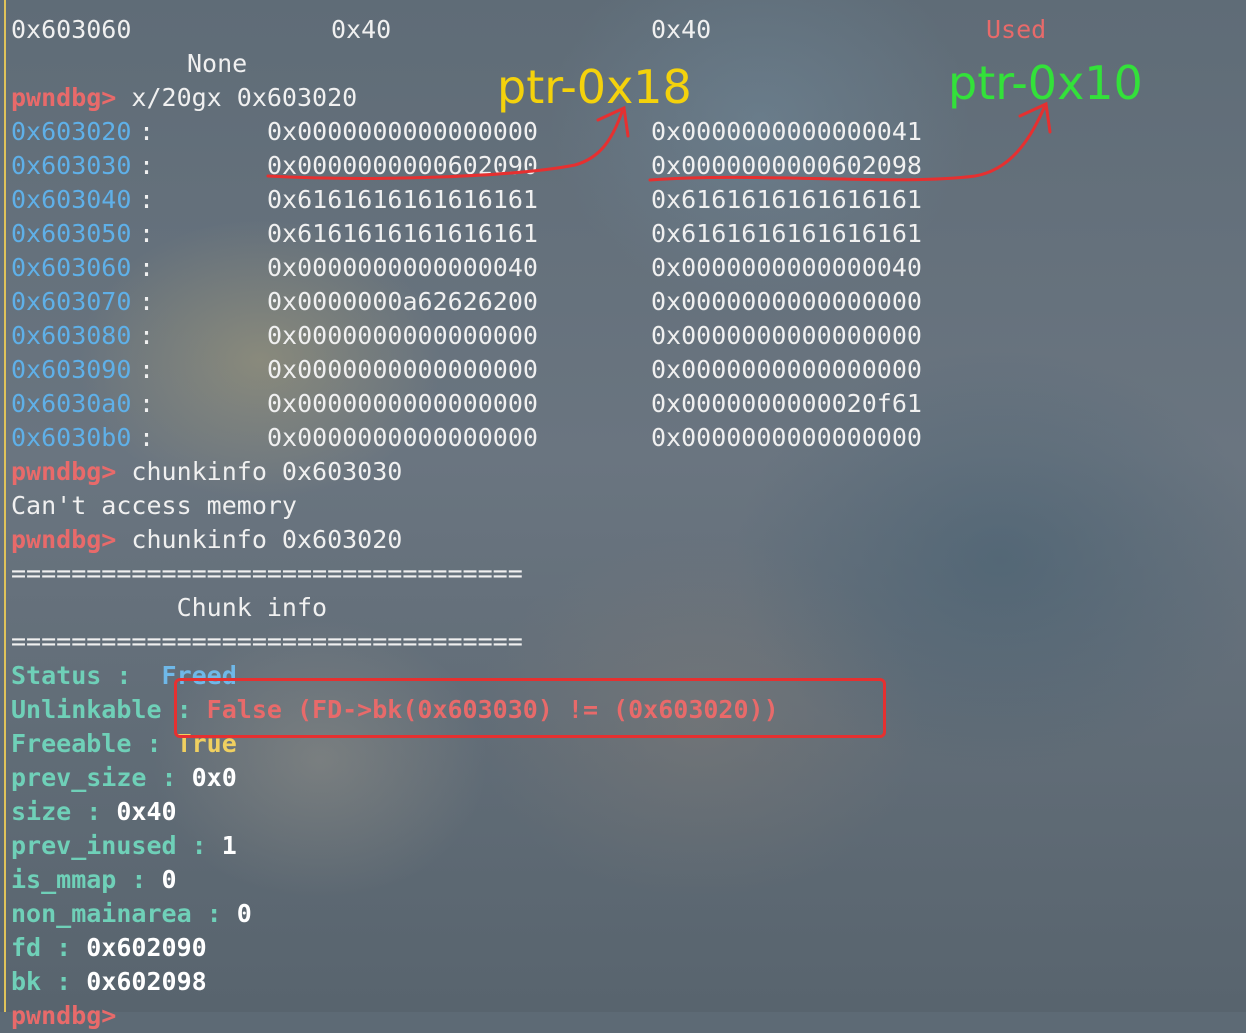  Describe the element at coordinates (847, 144) in the screenshot. I see `bk-underline-arrow` at that location.